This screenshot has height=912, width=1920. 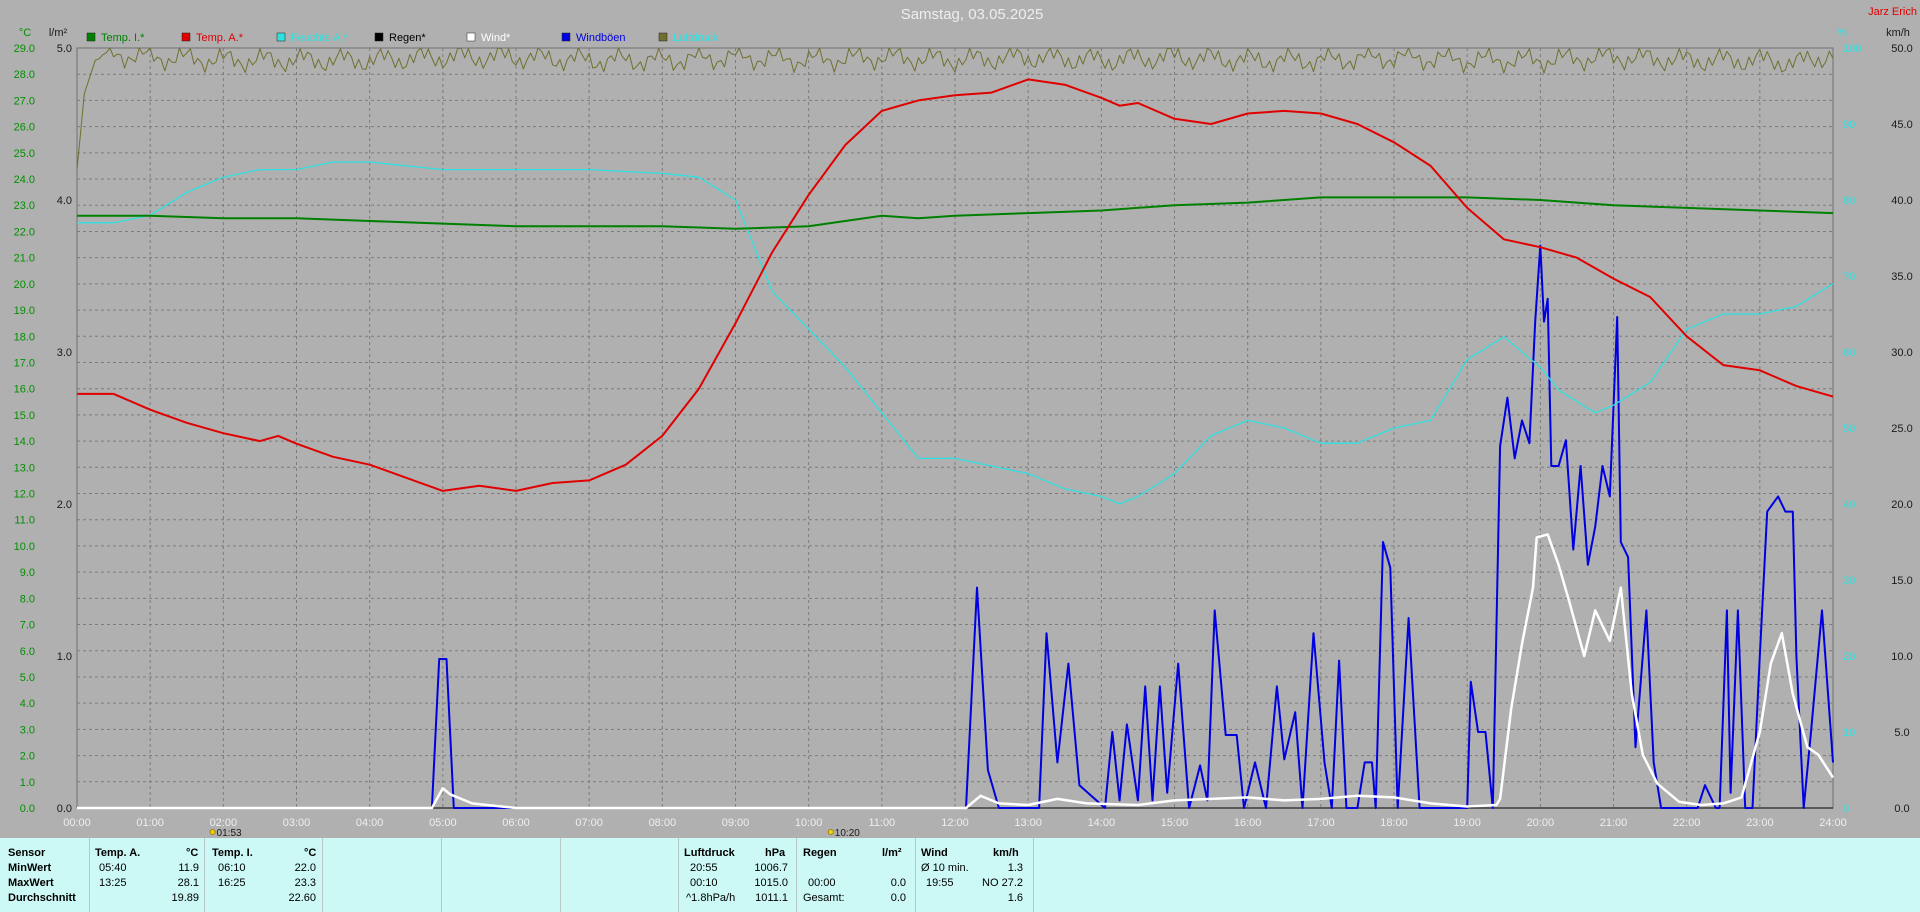 I want to click on time-axis-tick: 22:00, so click(x=1687, y=823).